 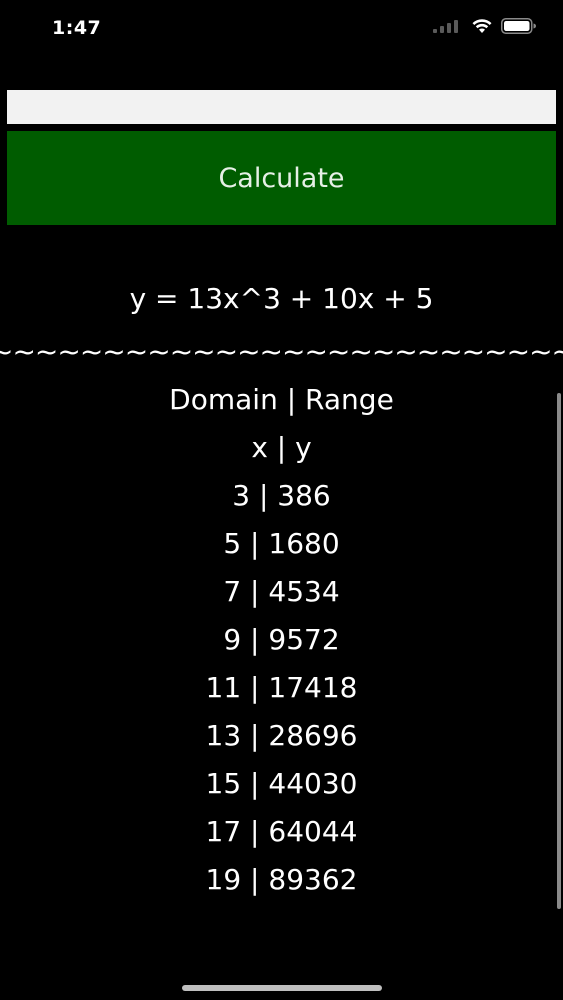 I want to click on battery-icon, so click(x=518, y=26).